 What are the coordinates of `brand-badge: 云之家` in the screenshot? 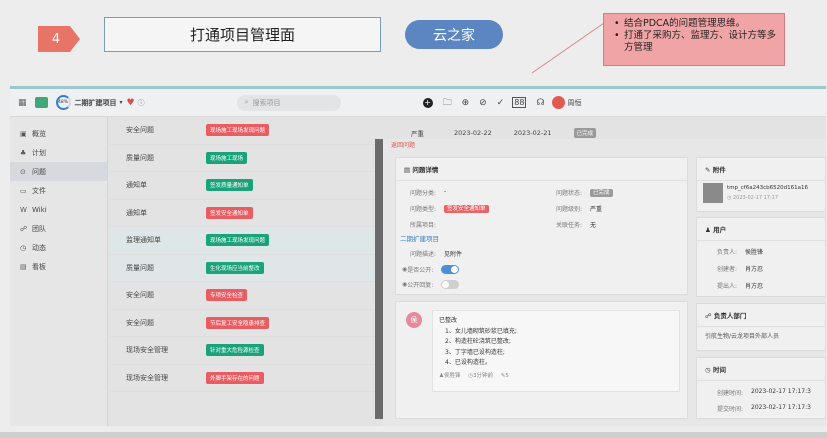 It's located at (454, 34).